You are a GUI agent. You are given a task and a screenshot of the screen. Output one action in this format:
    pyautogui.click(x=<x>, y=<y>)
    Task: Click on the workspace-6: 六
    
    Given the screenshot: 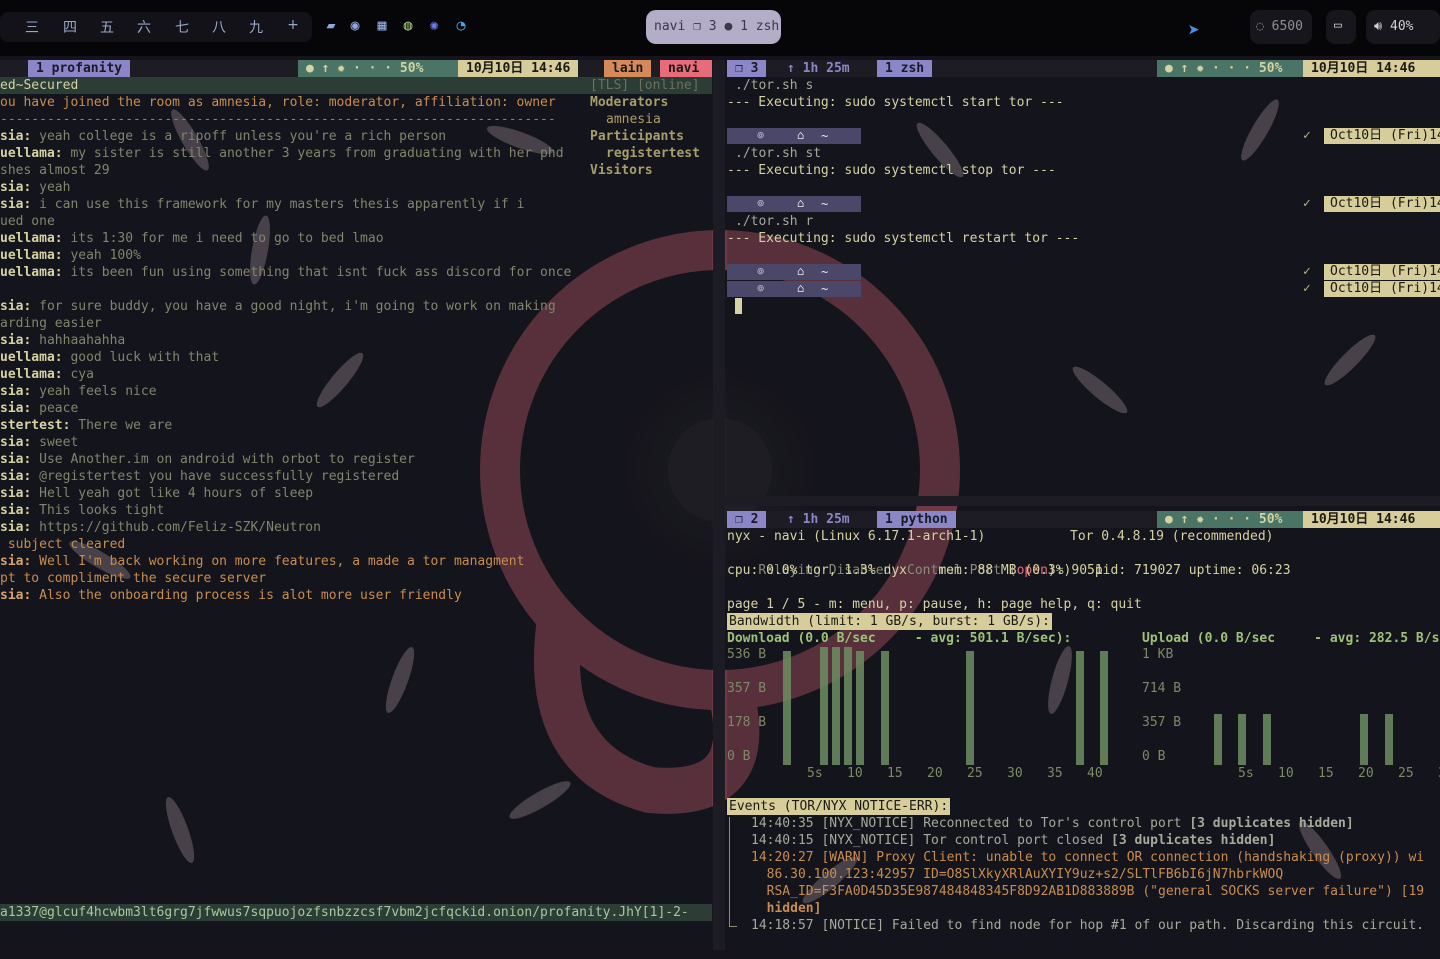 What is the action you would take?
    pyautogui.click(x=144, y=27)
    